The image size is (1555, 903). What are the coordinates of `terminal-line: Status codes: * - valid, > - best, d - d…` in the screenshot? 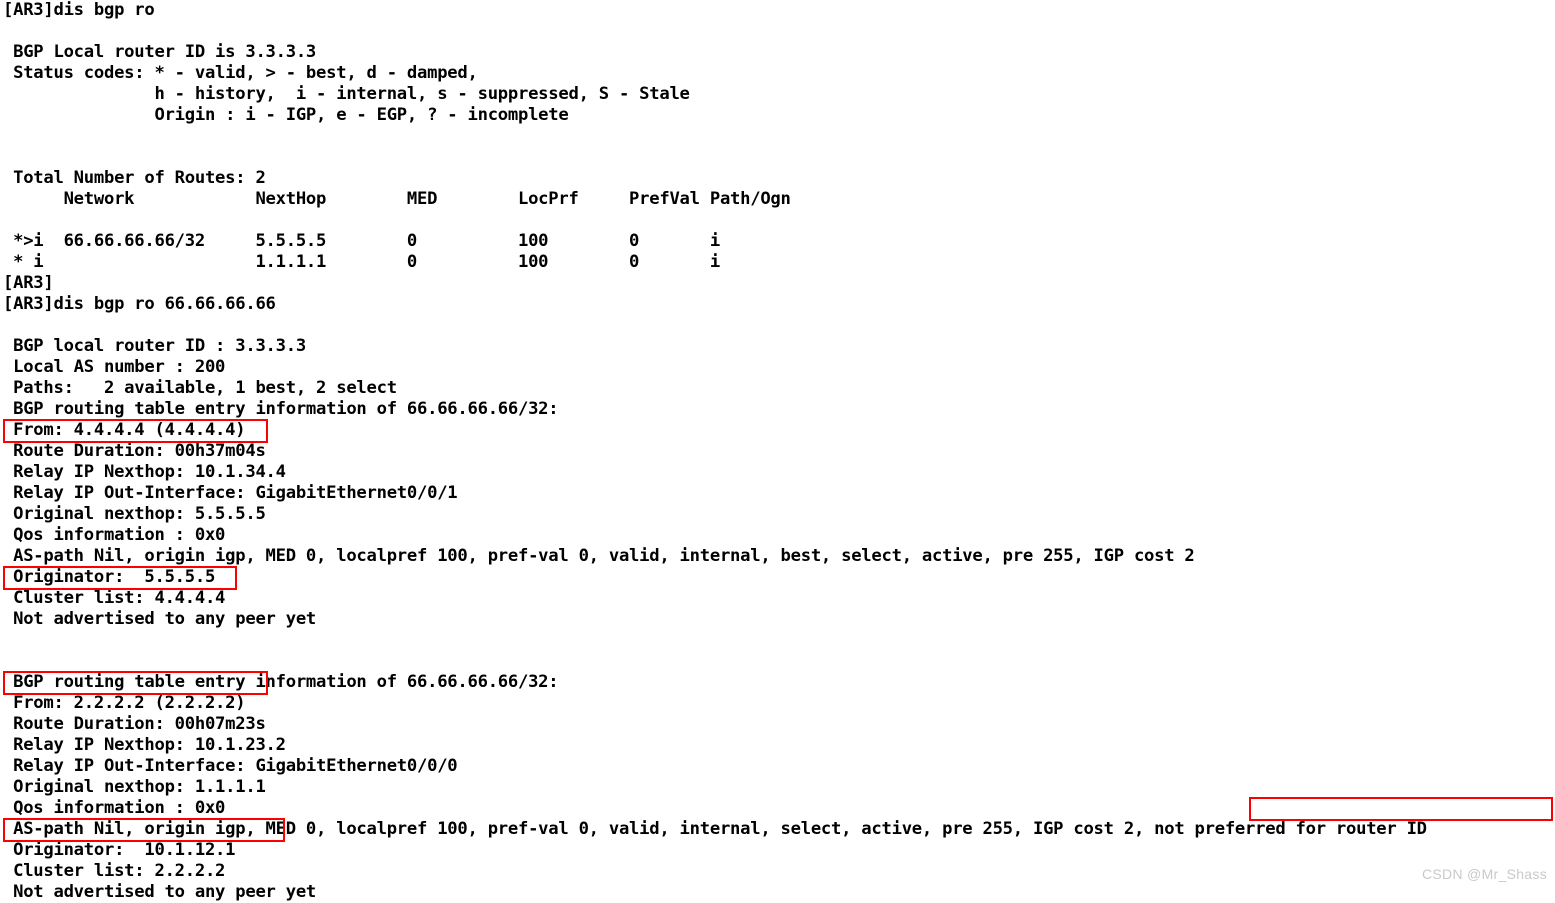 It's located at (240, 73).